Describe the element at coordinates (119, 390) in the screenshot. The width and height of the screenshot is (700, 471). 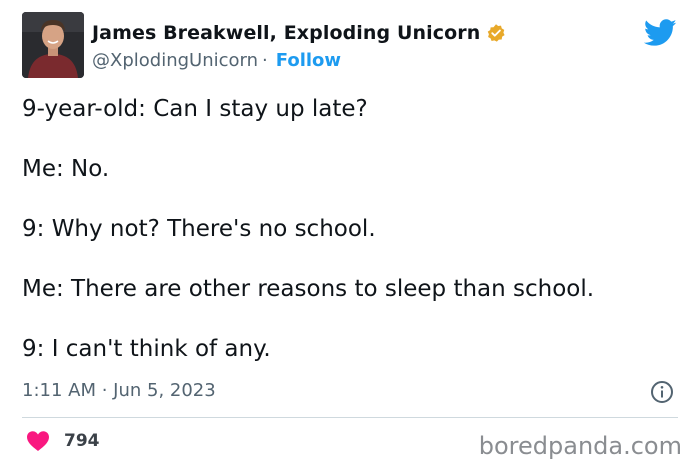
I see `tweet-timestamp: 1:11 AM · Jun 5, 2023` at that location.